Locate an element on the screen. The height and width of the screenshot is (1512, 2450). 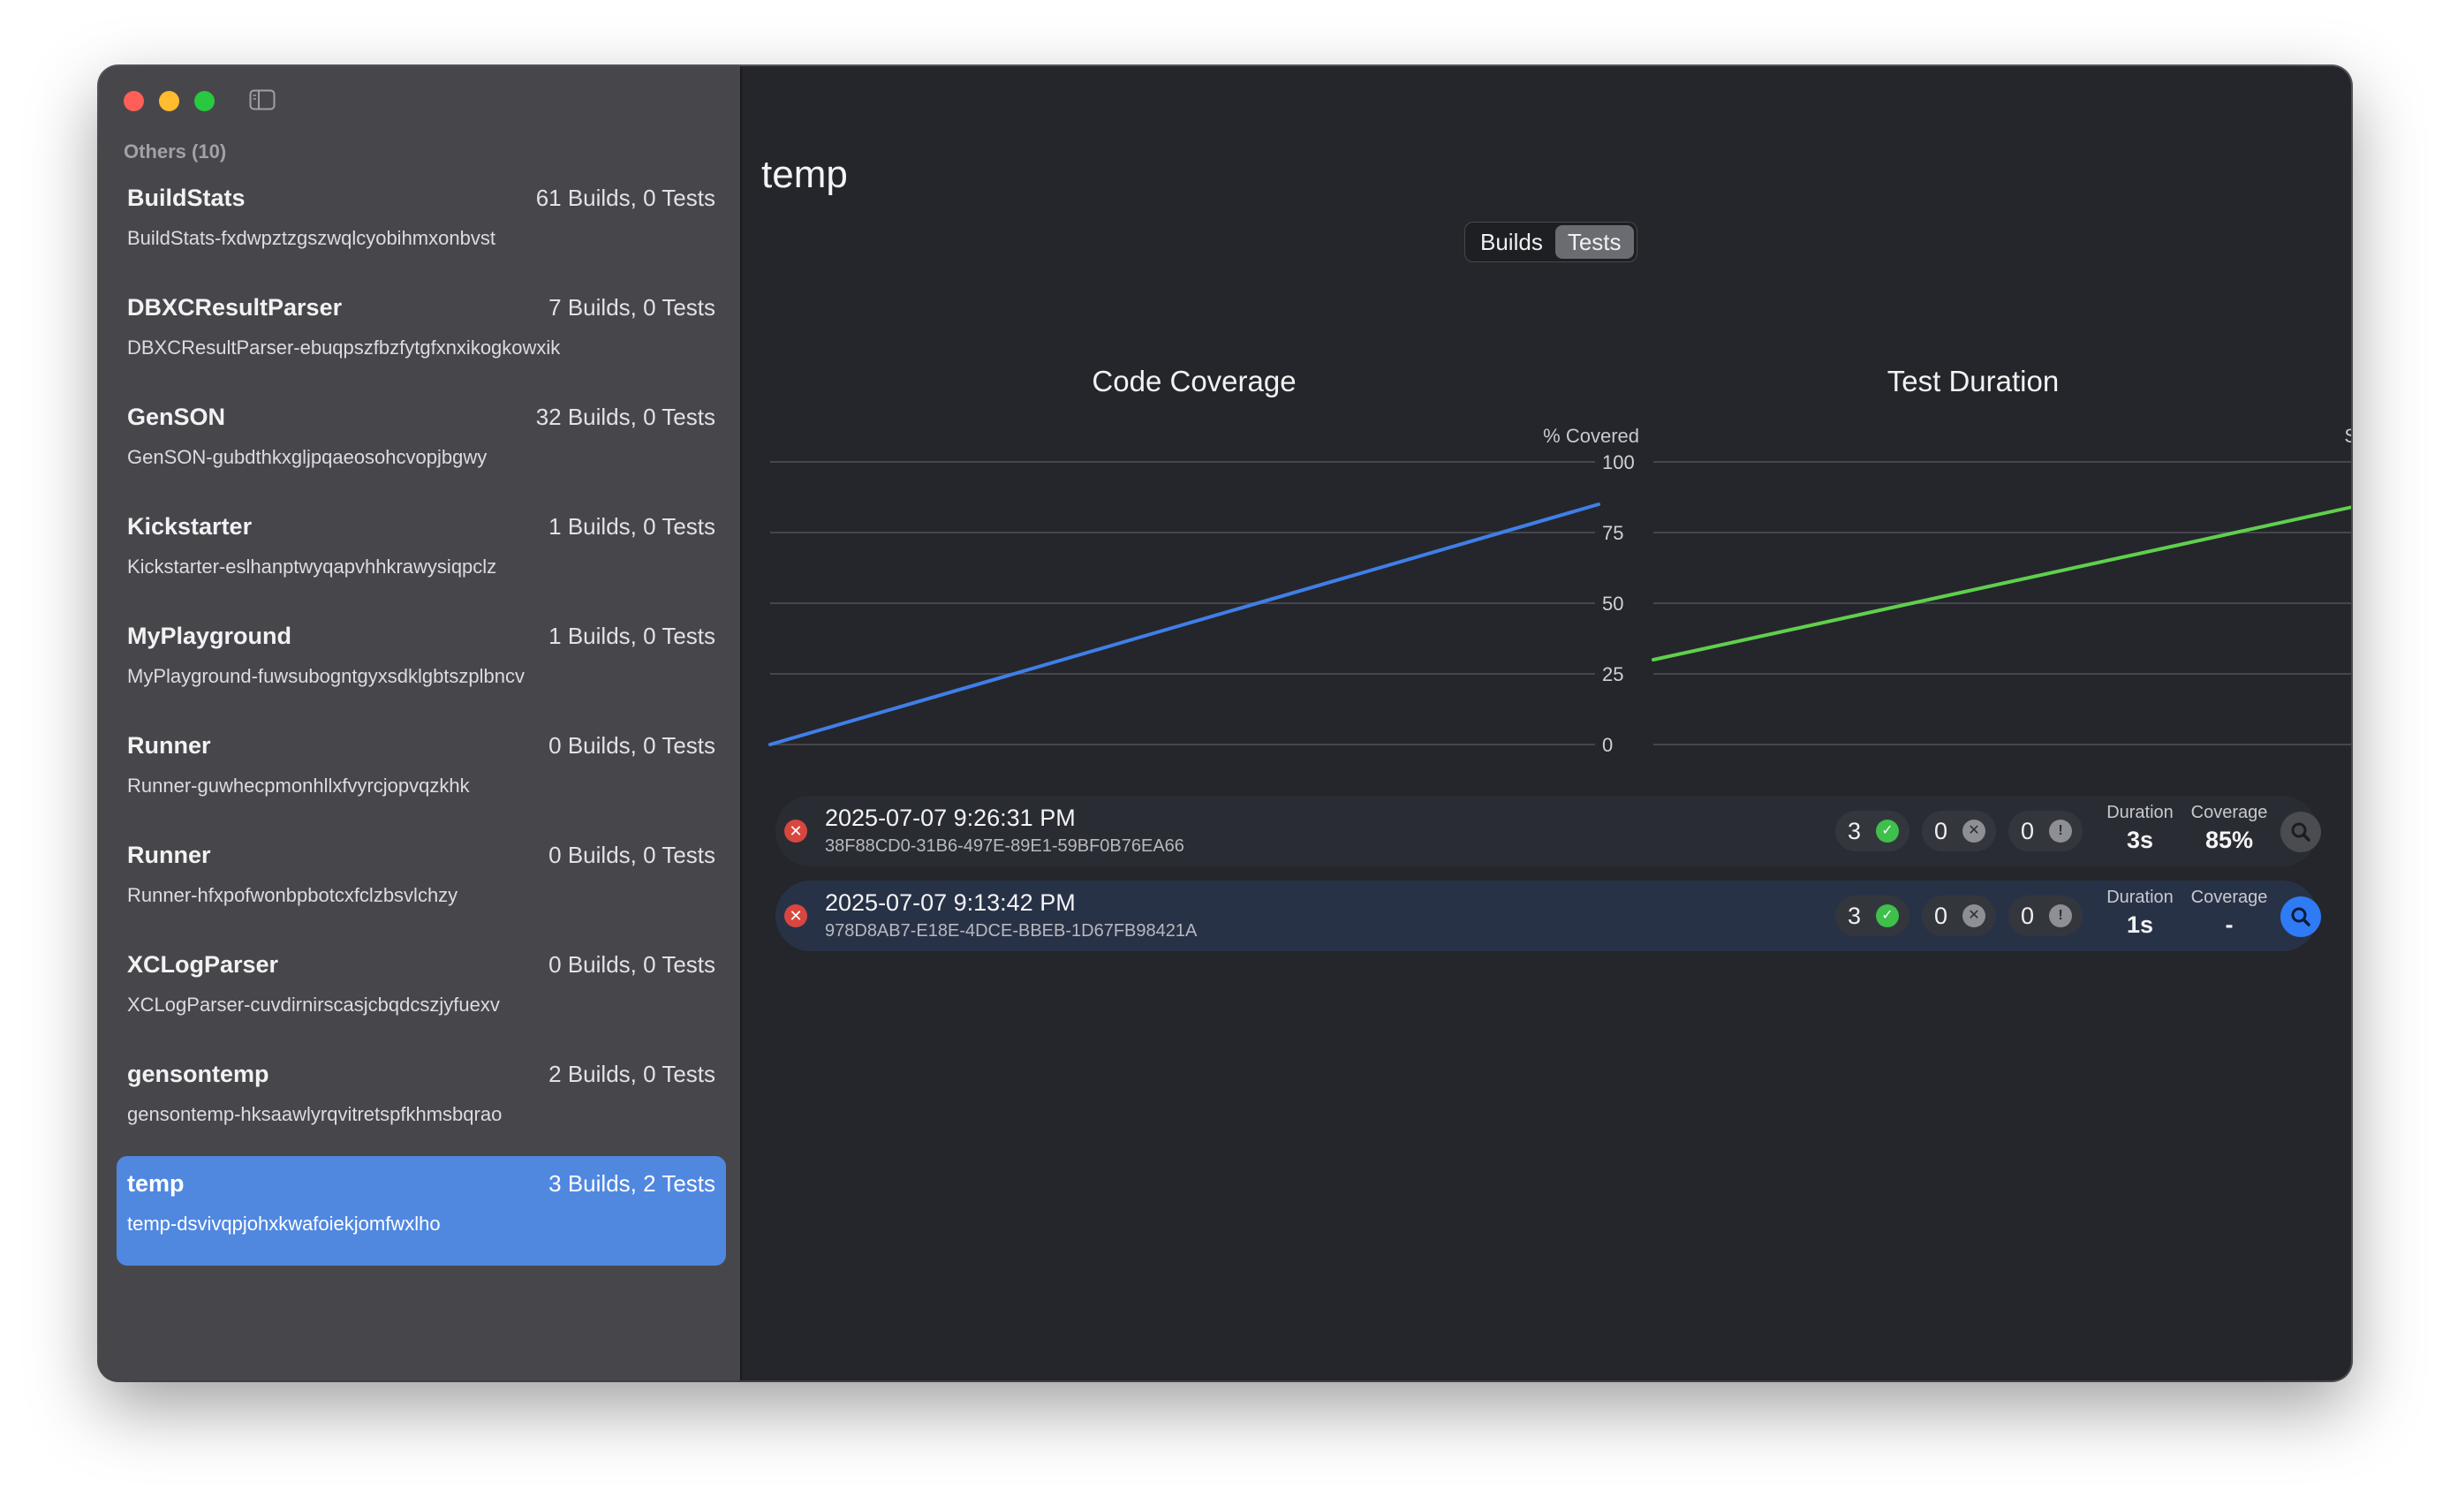
project-identifier: Kickstarter-eslhanptwyqapvhhkrawysiqpclz is located at coordinates (312, 567).